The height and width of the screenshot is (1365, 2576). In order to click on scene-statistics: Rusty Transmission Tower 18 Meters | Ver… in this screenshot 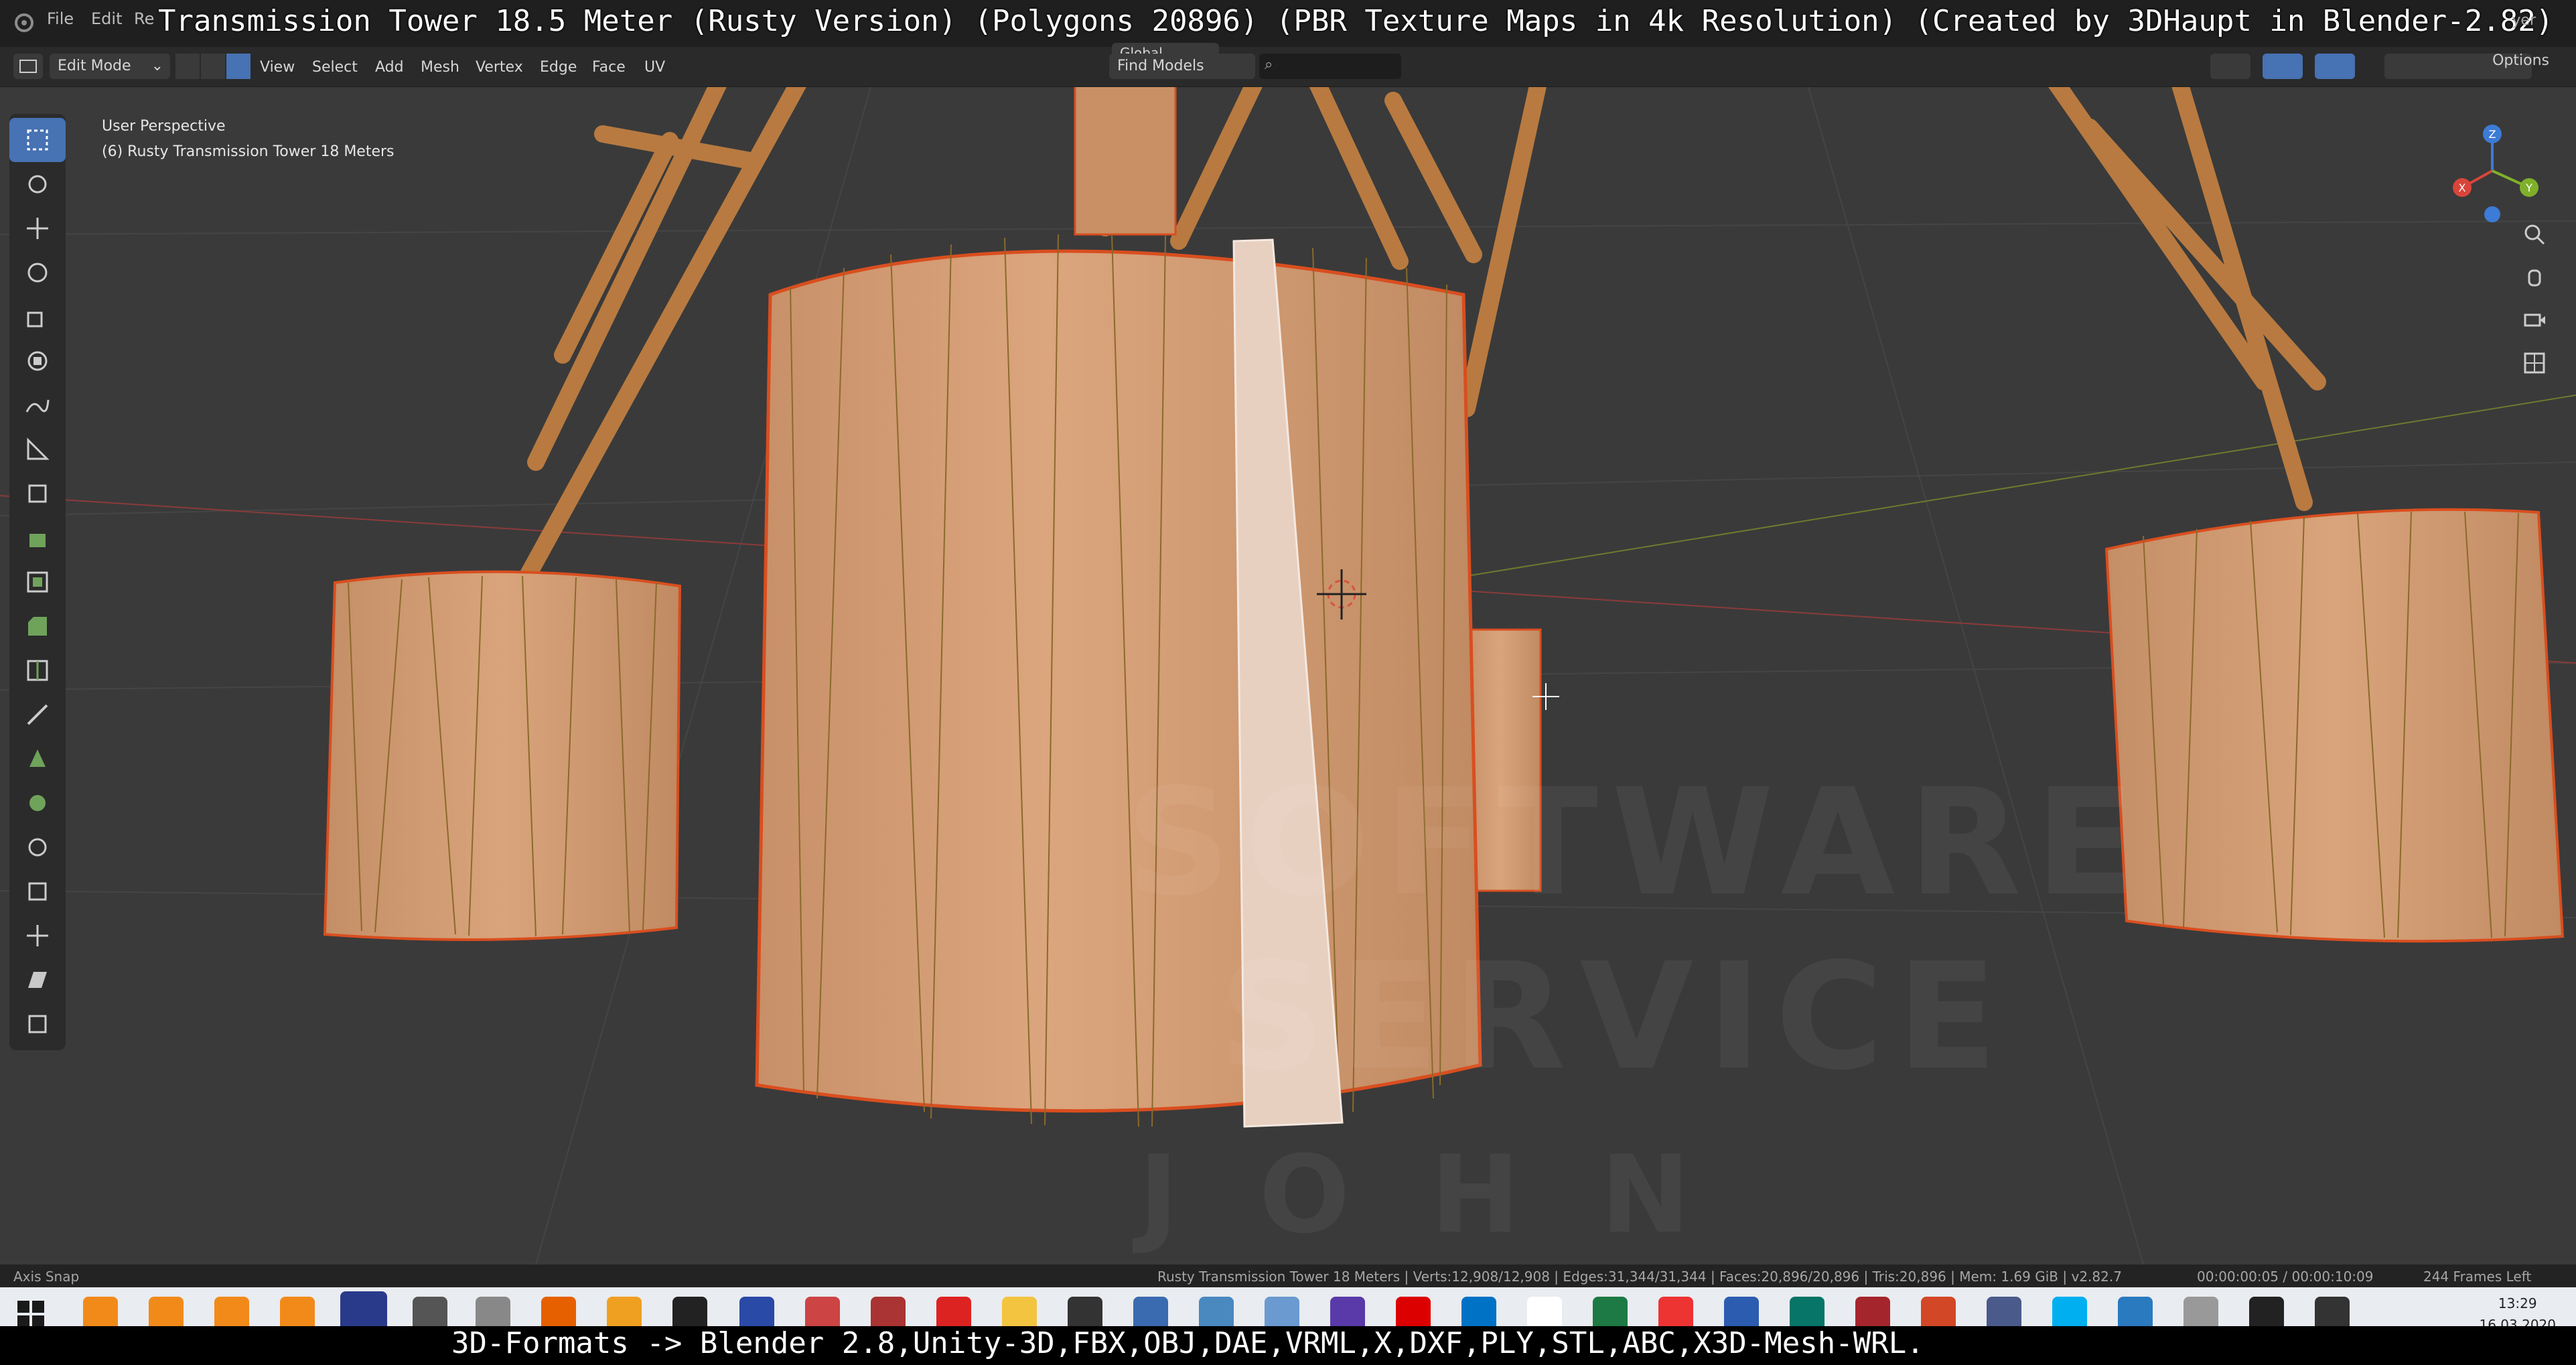, I will do `click(1639, 1277)`.